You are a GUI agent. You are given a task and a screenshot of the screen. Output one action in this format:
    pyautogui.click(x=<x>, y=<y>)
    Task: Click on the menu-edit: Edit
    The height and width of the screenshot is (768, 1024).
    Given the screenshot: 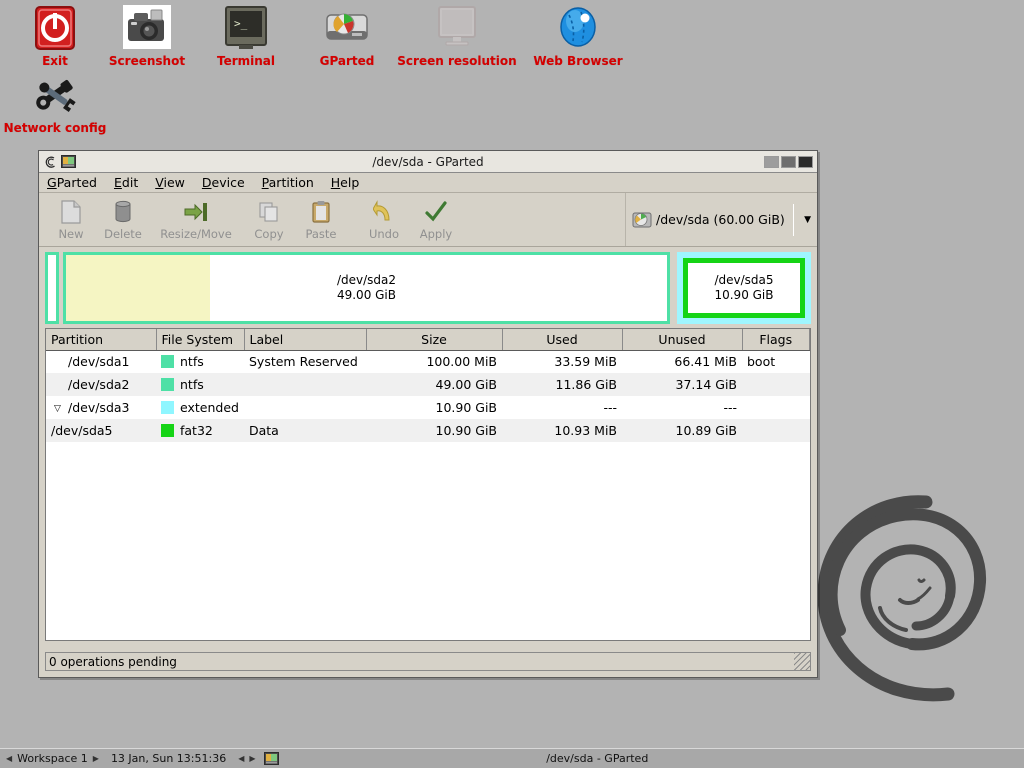 What is the action you would take?
    pyautogui.click(x=126, y=182)
    